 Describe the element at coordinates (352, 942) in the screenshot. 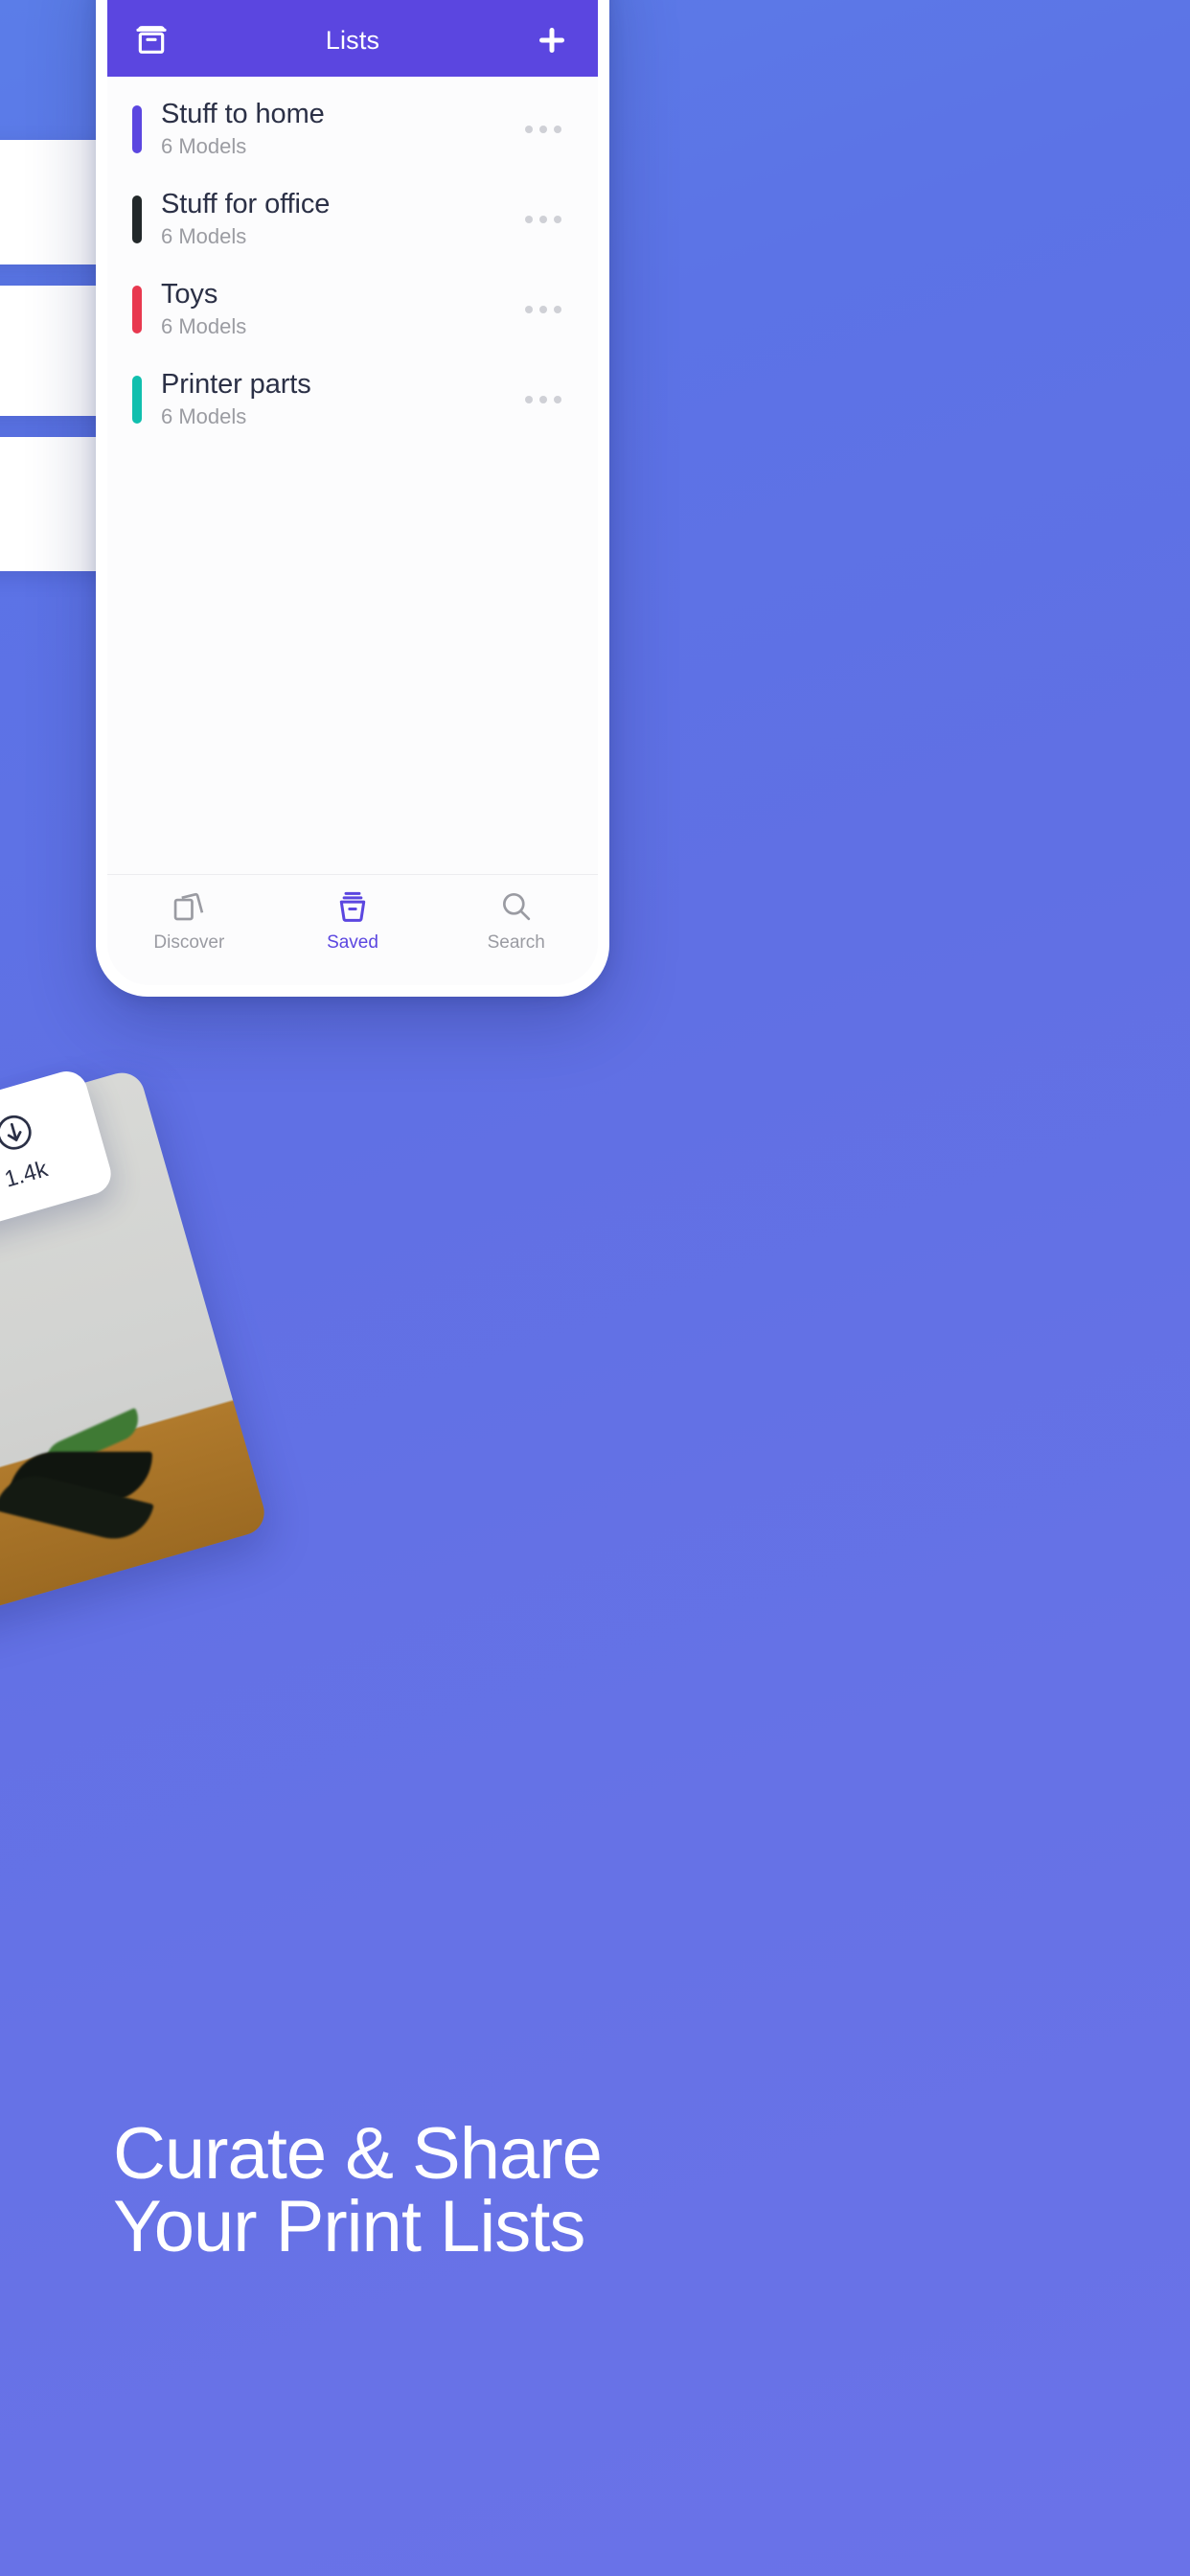

I see `nav-label: Saved` at that location.